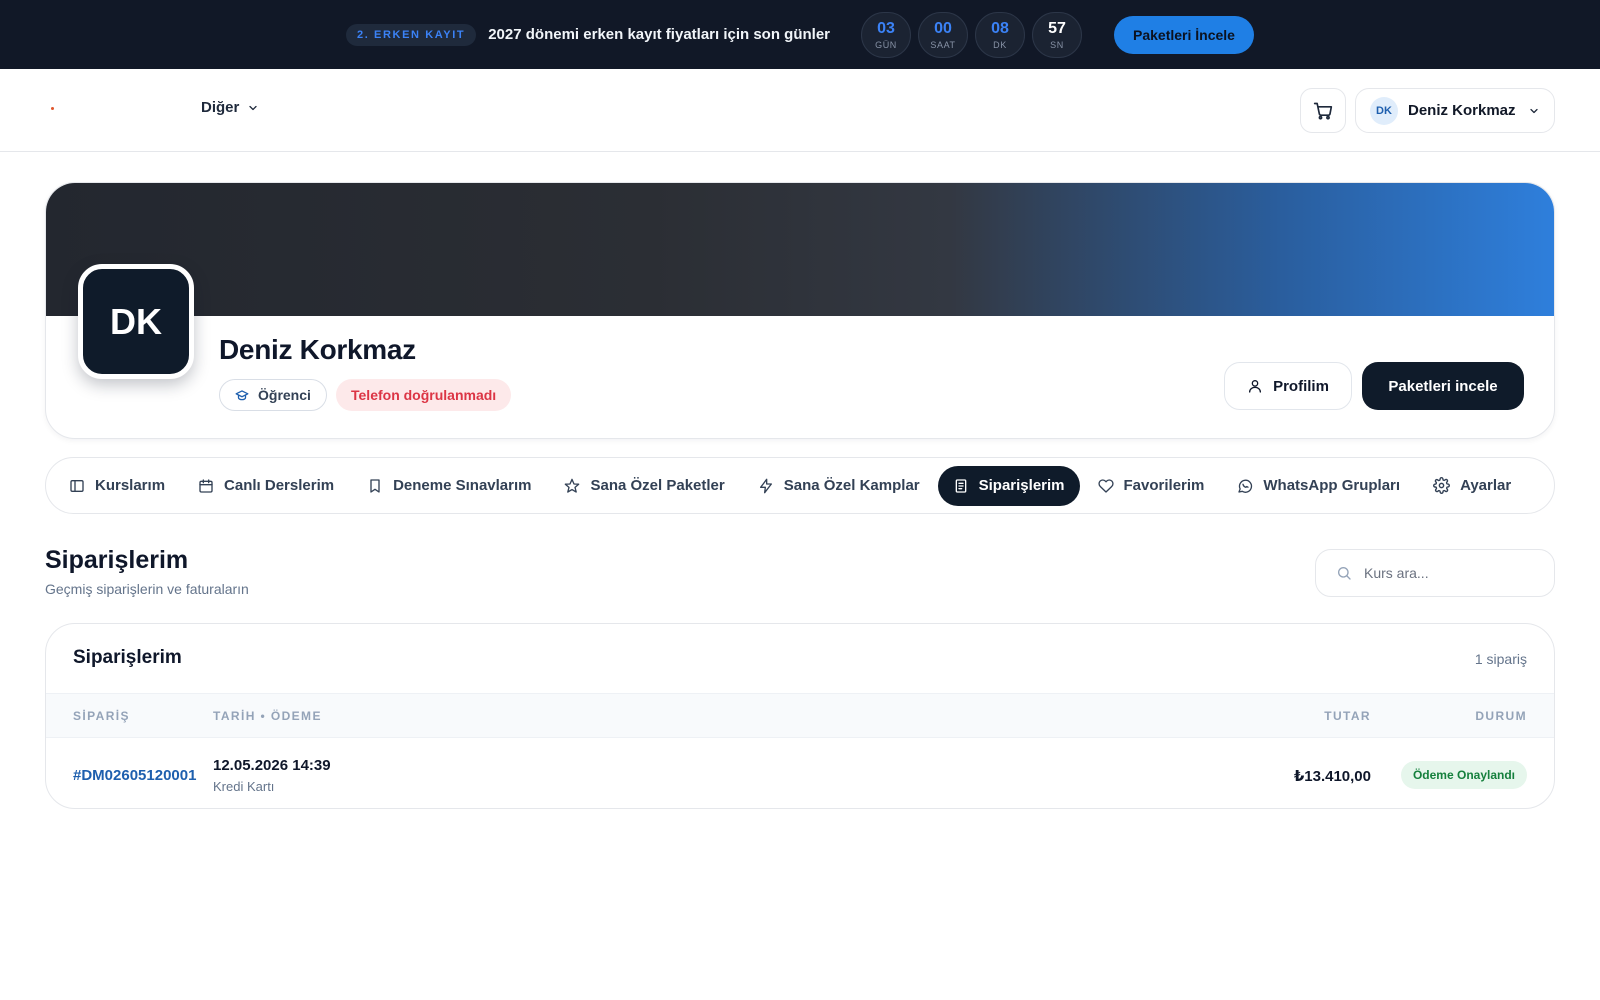 The width and height of the screenshot is (1600, 1000). Describe the element at coordinates (134, 775) in the screenshot. I see `order-id-link: #DM02605120001` at that location.